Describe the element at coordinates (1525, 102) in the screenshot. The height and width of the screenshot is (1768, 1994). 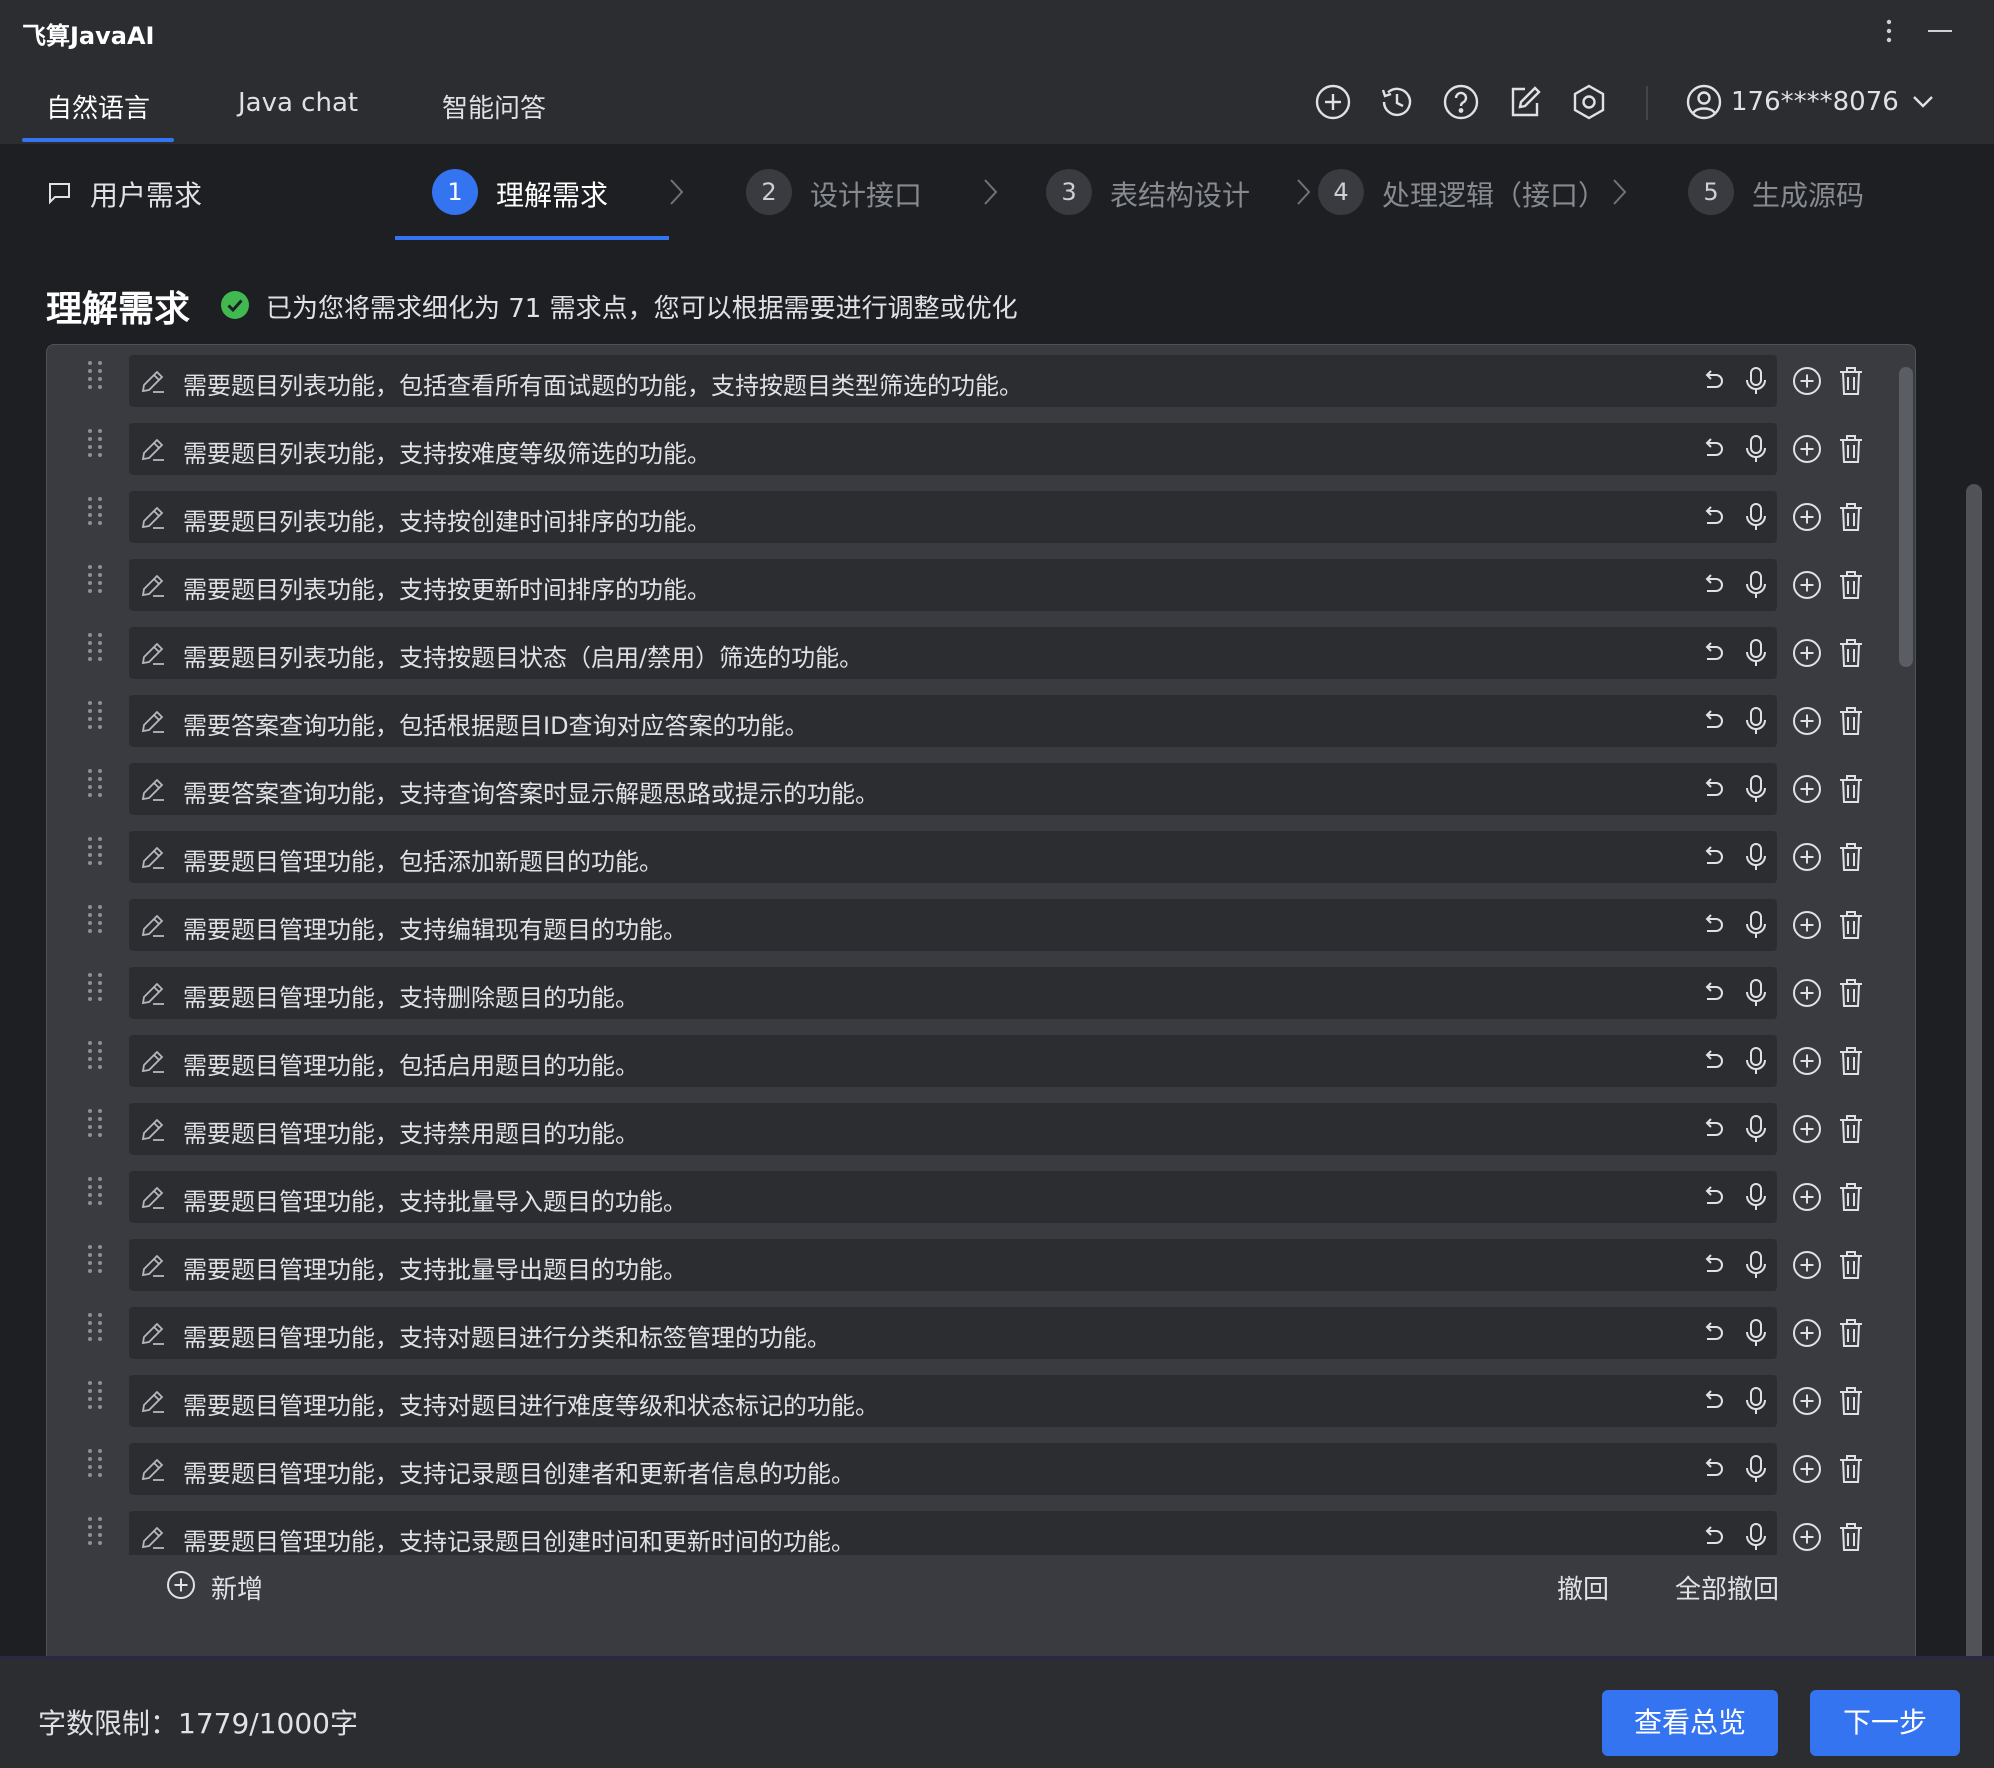
I see `edit-note-icon` at that location.